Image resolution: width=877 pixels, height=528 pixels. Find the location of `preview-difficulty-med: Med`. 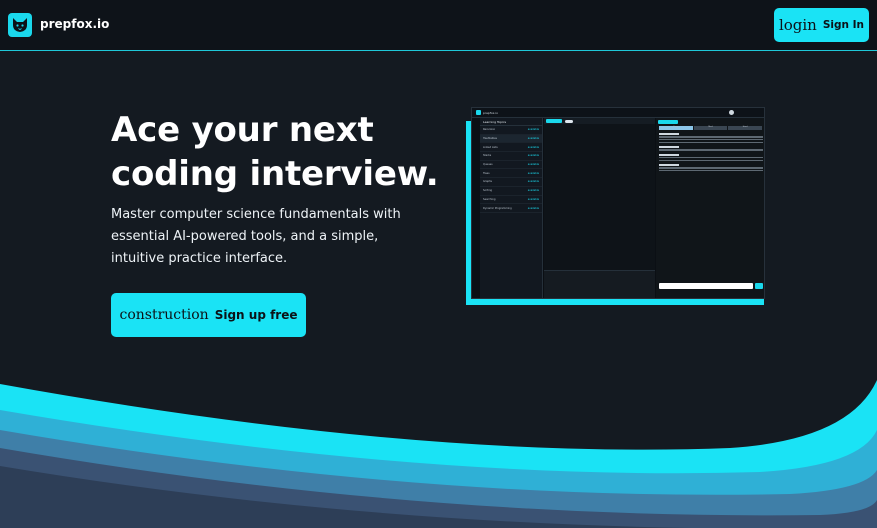

preview-difficulty-med: Med is located at coordinates (711, 128).